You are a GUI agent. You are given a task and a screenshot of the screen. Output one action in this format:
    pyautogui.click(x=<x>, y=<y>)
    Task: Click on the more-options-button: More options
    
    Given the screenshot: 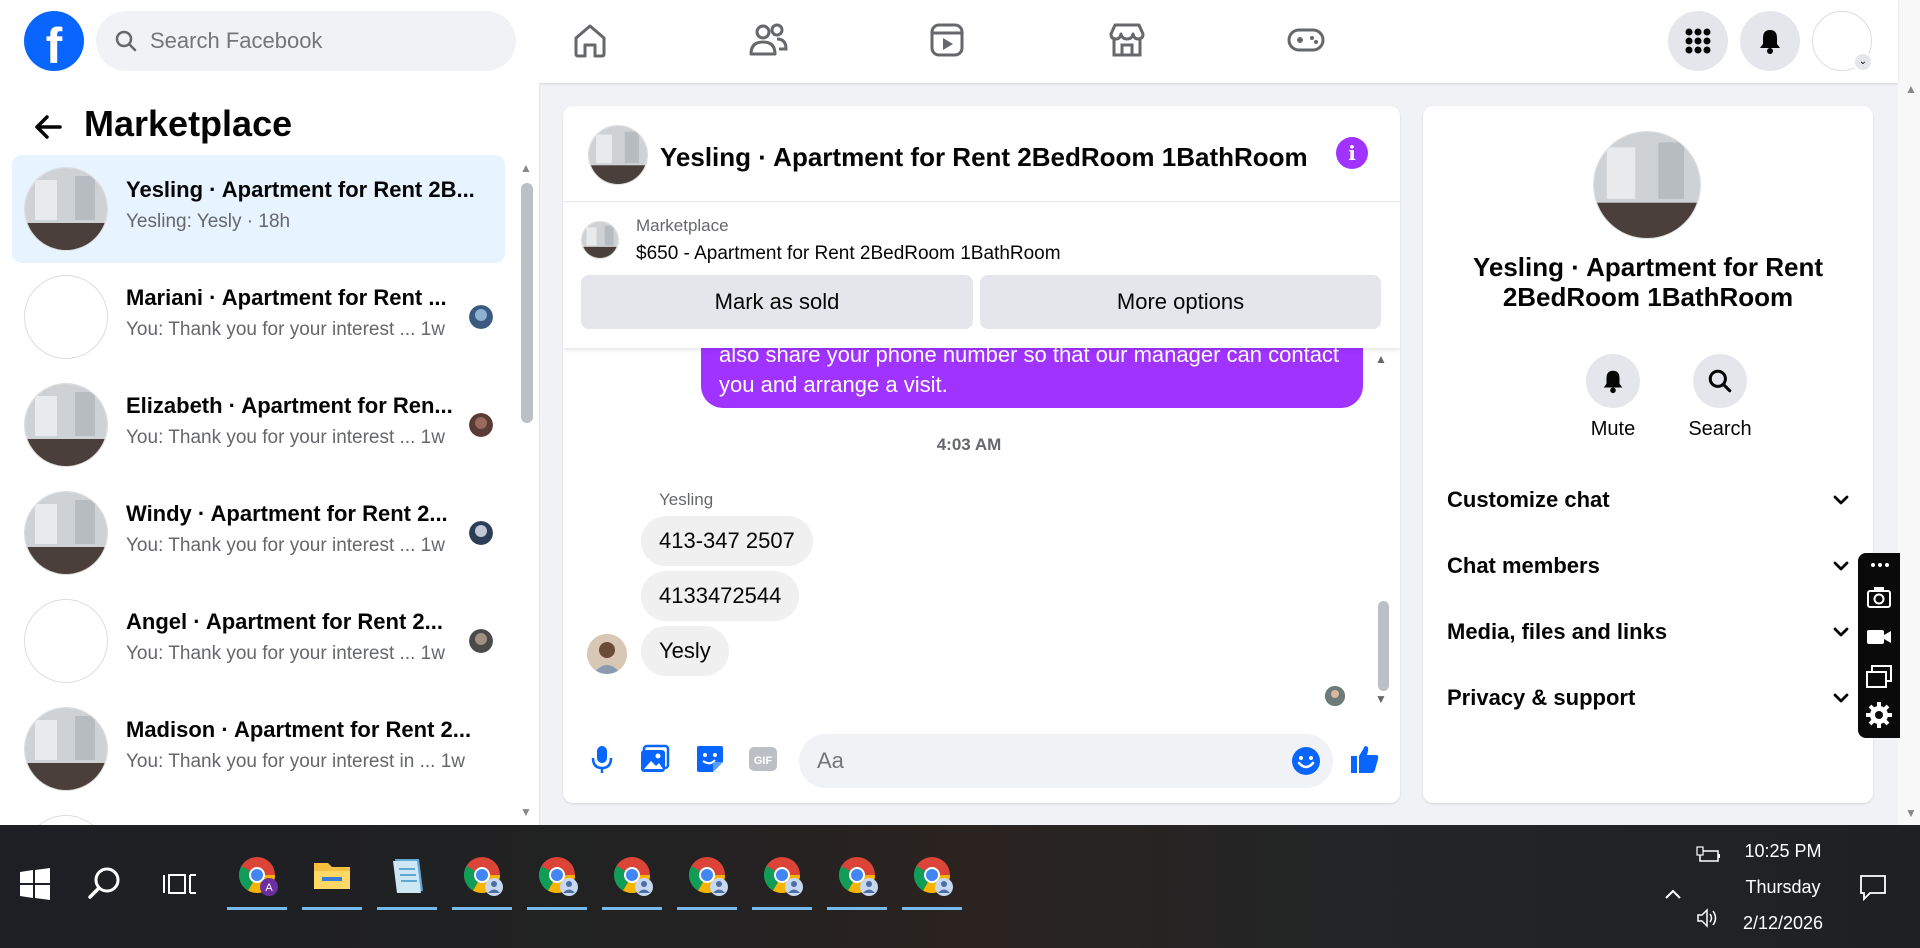 What is the action you would take?
    pyautogui.click(x=1180, y=302)
    